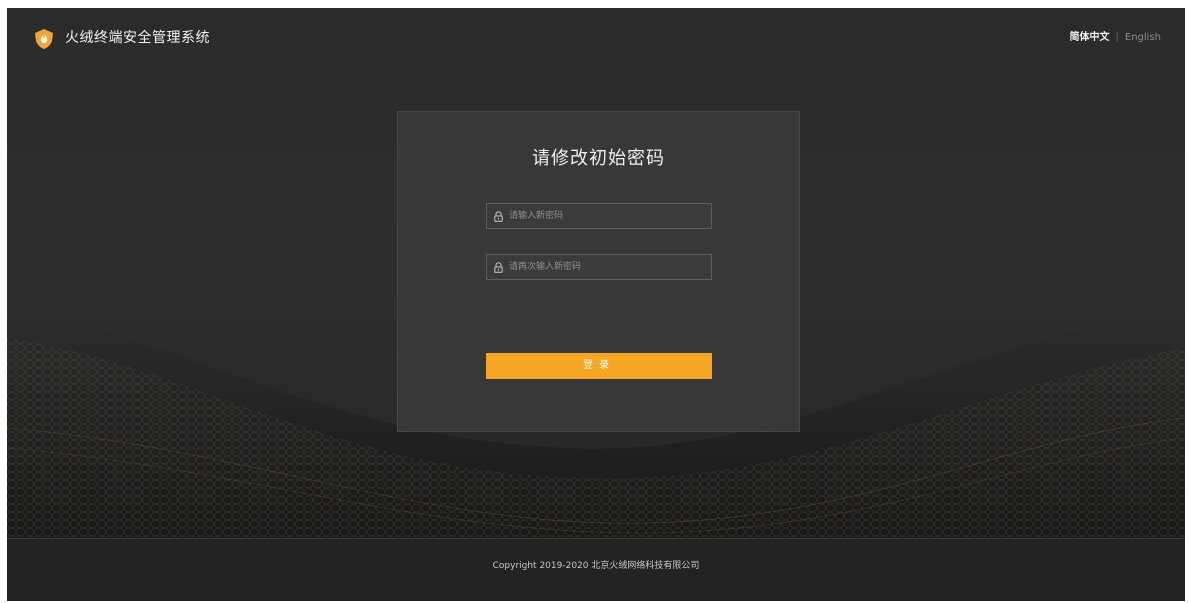 The height and width of the screenshot is (603, 1189). I want to click on copyright-text: Copyright 2019-2020 北京火绒网络科技有限公司, so click(596, 566).